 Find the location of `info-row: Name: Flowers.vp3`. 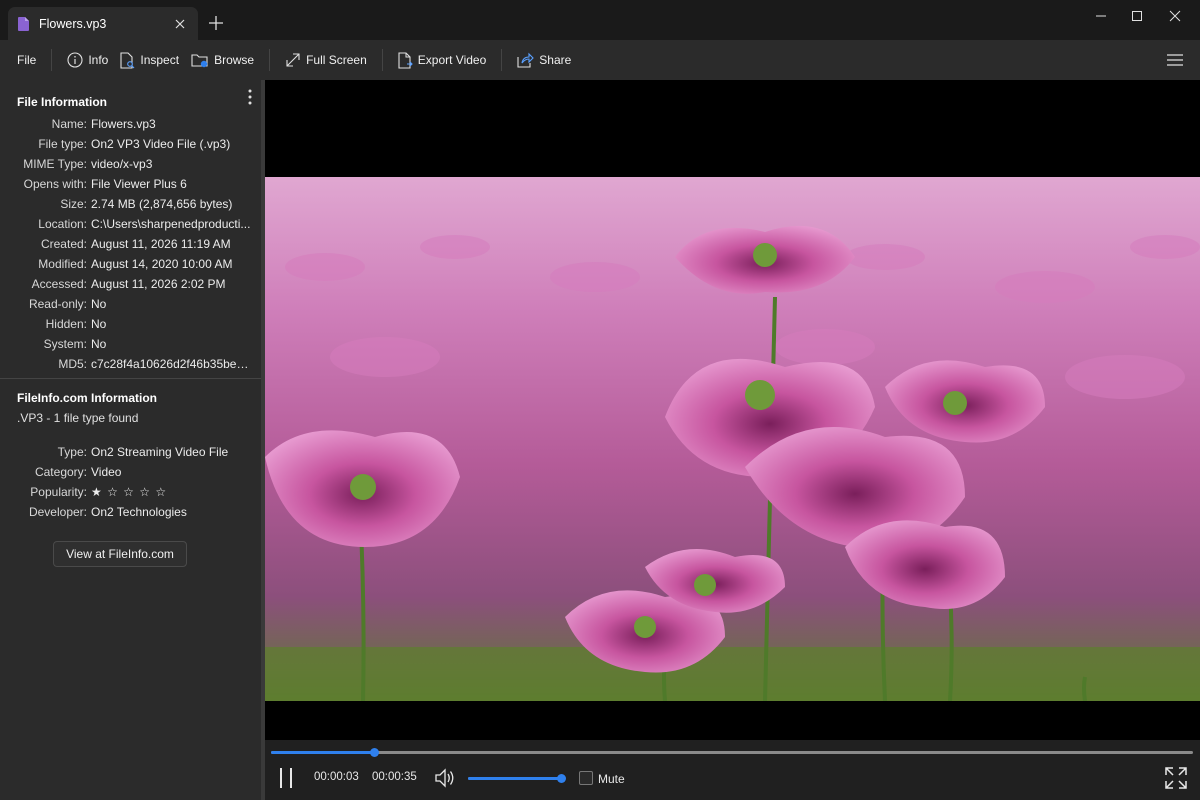

info-row: Name: Flowers.vp3 is located at coordinates (130, 124).